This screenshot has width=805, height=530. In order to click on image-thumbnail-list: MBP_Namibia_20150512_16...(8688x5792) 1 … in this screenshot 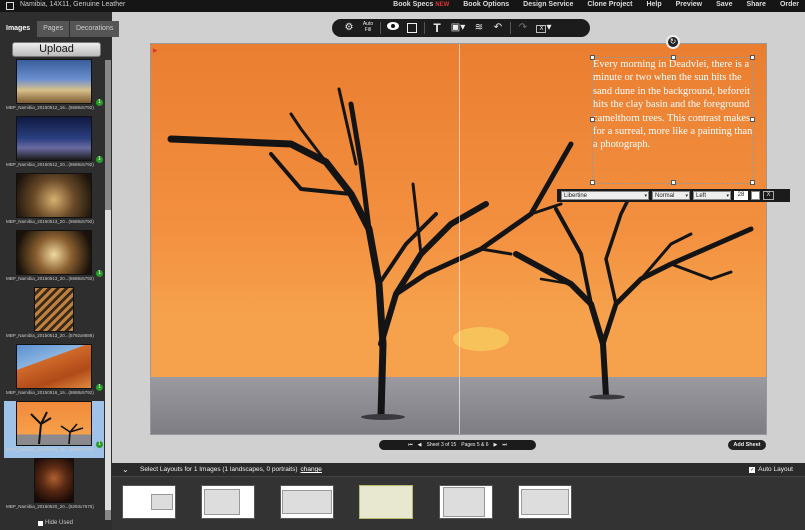, I will do `click(54, 290)`.